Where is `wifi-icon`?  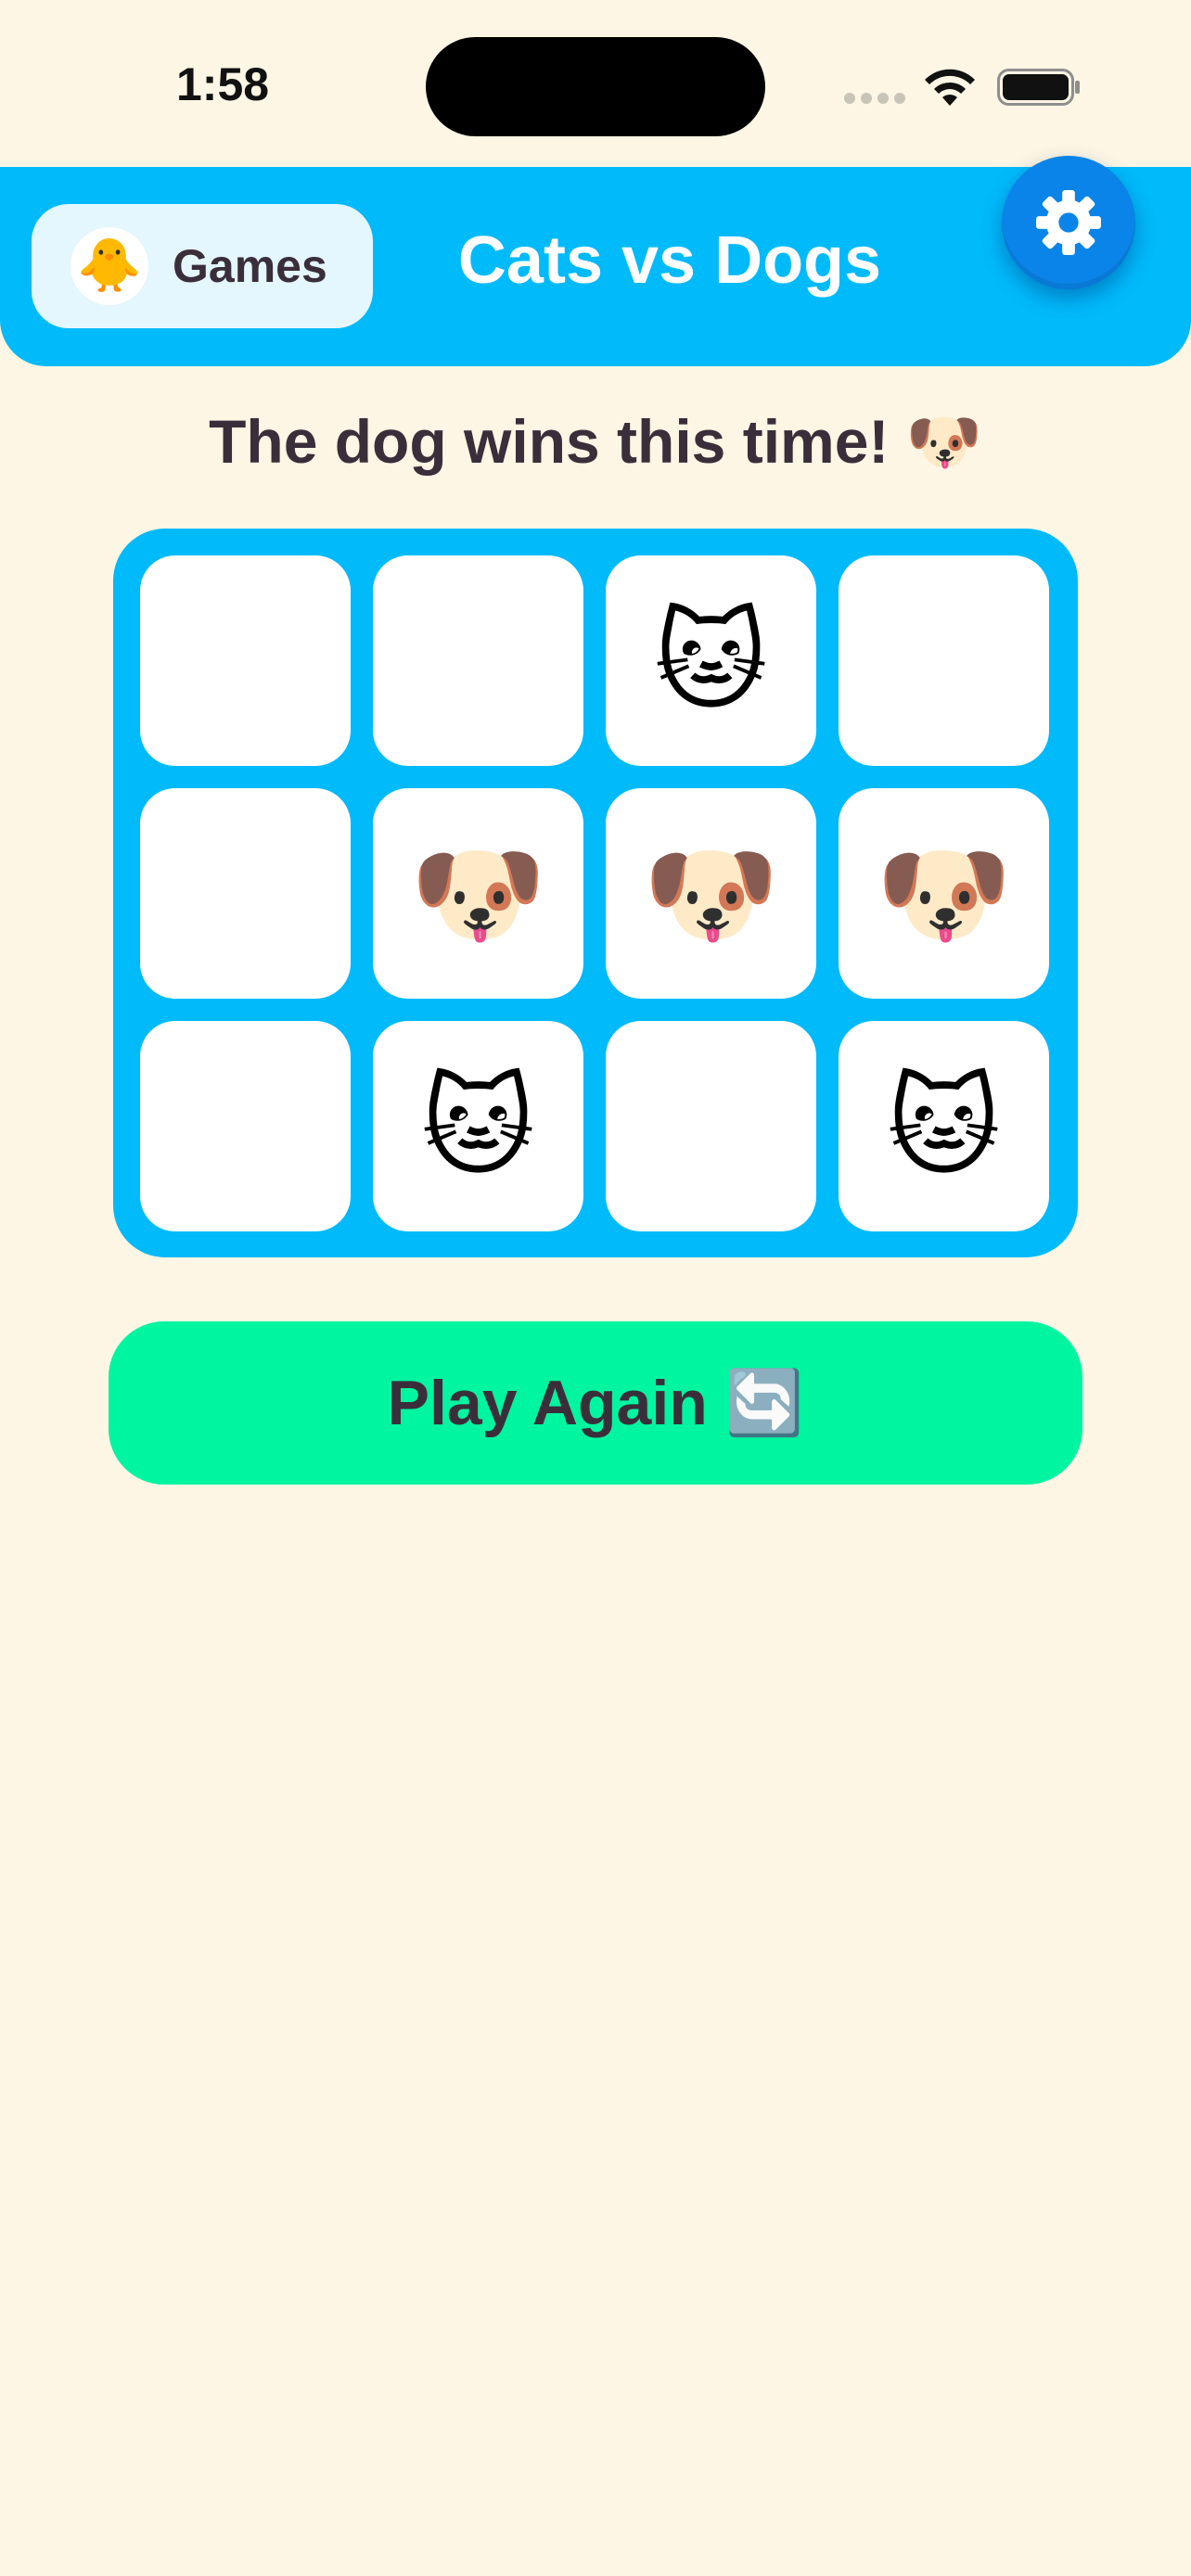 wifi-icon is located at coordinates (950, 87).